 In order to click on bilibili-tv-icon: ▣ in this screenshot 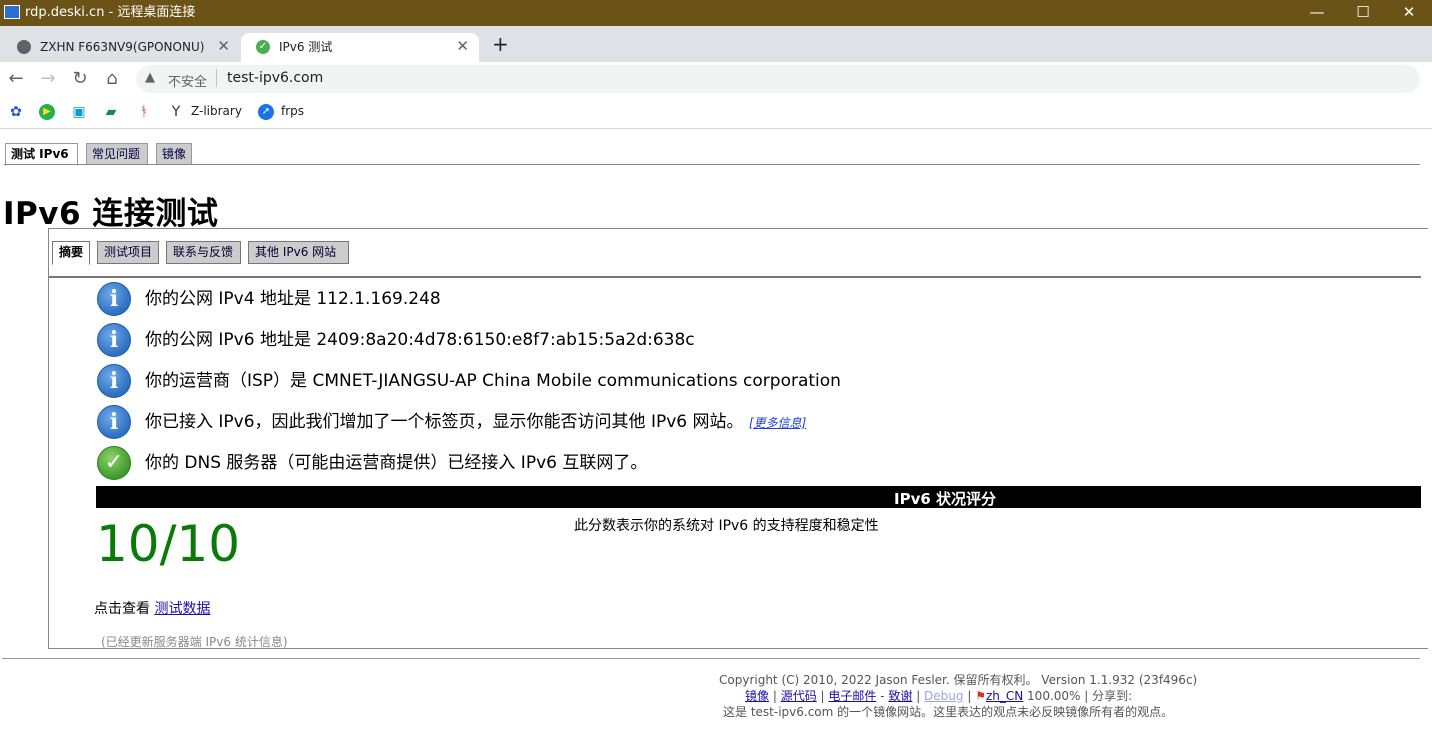, I will do `click(79, 112)`.